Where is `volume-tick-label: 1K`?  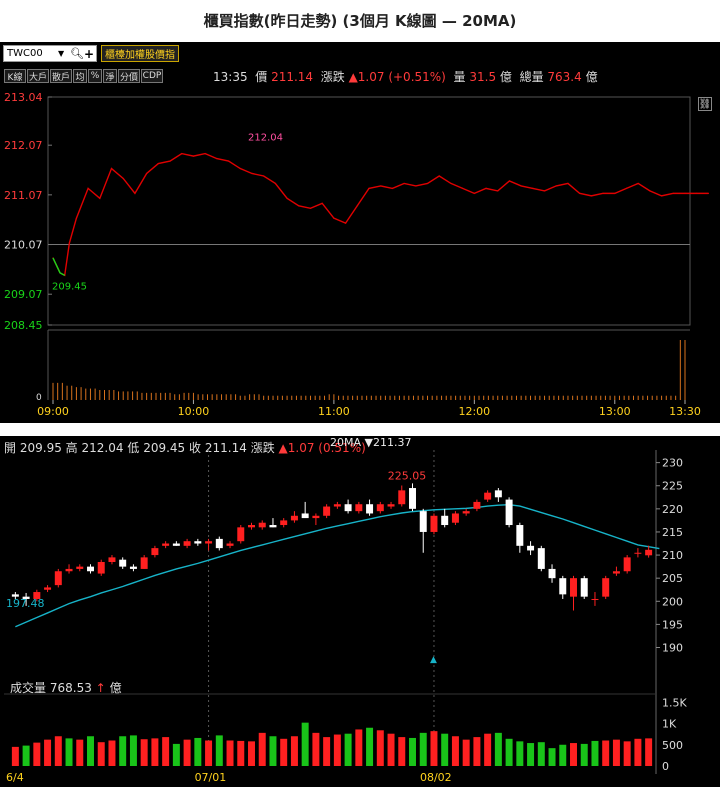 volume-tick-label: 1K is located at coordinates (669, 724).